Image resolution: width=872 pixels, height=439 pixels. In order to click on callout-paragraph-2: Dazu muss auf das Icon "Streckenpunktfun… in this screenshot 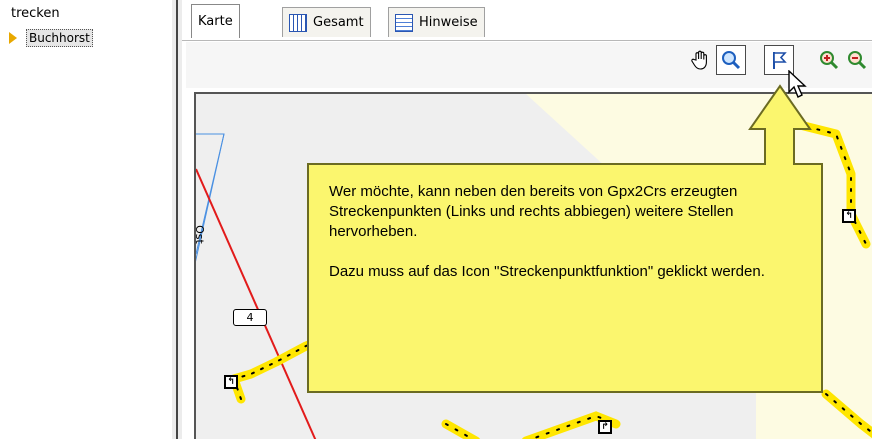, I will do `click(547, 271)`.